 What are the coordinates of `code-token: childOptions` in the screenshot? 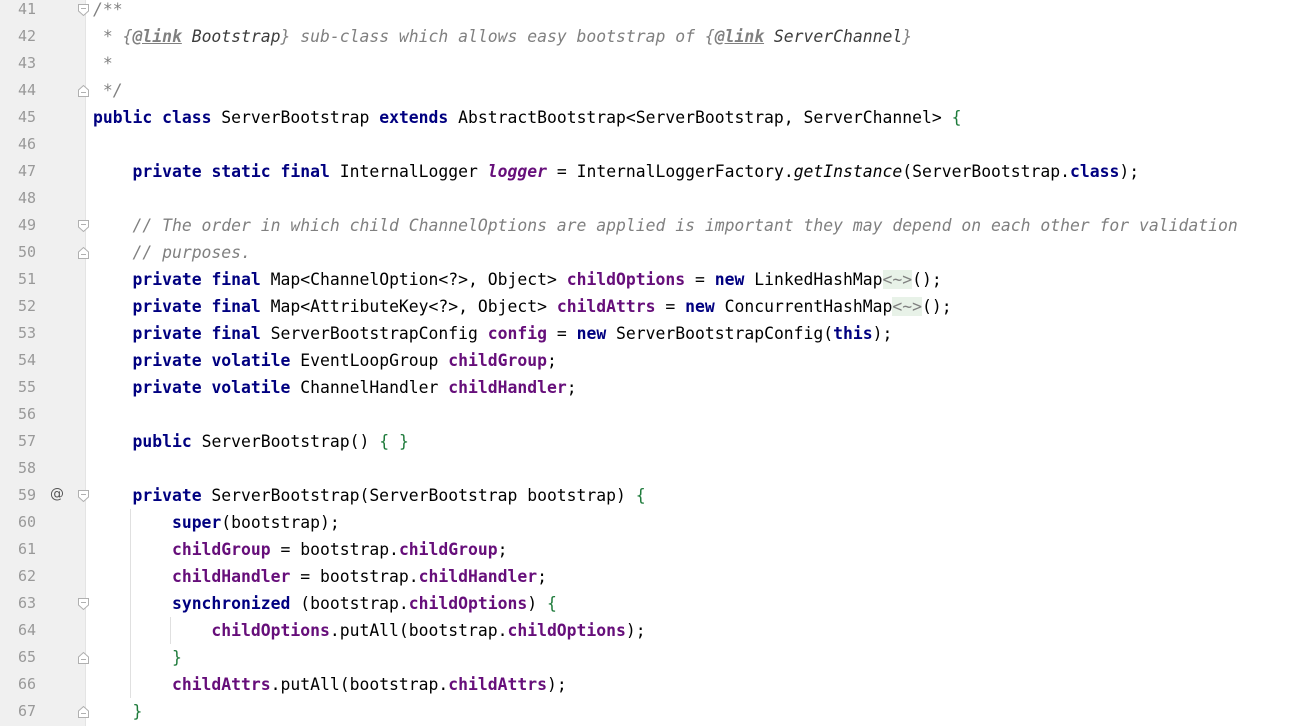 It's located at (626, 279).